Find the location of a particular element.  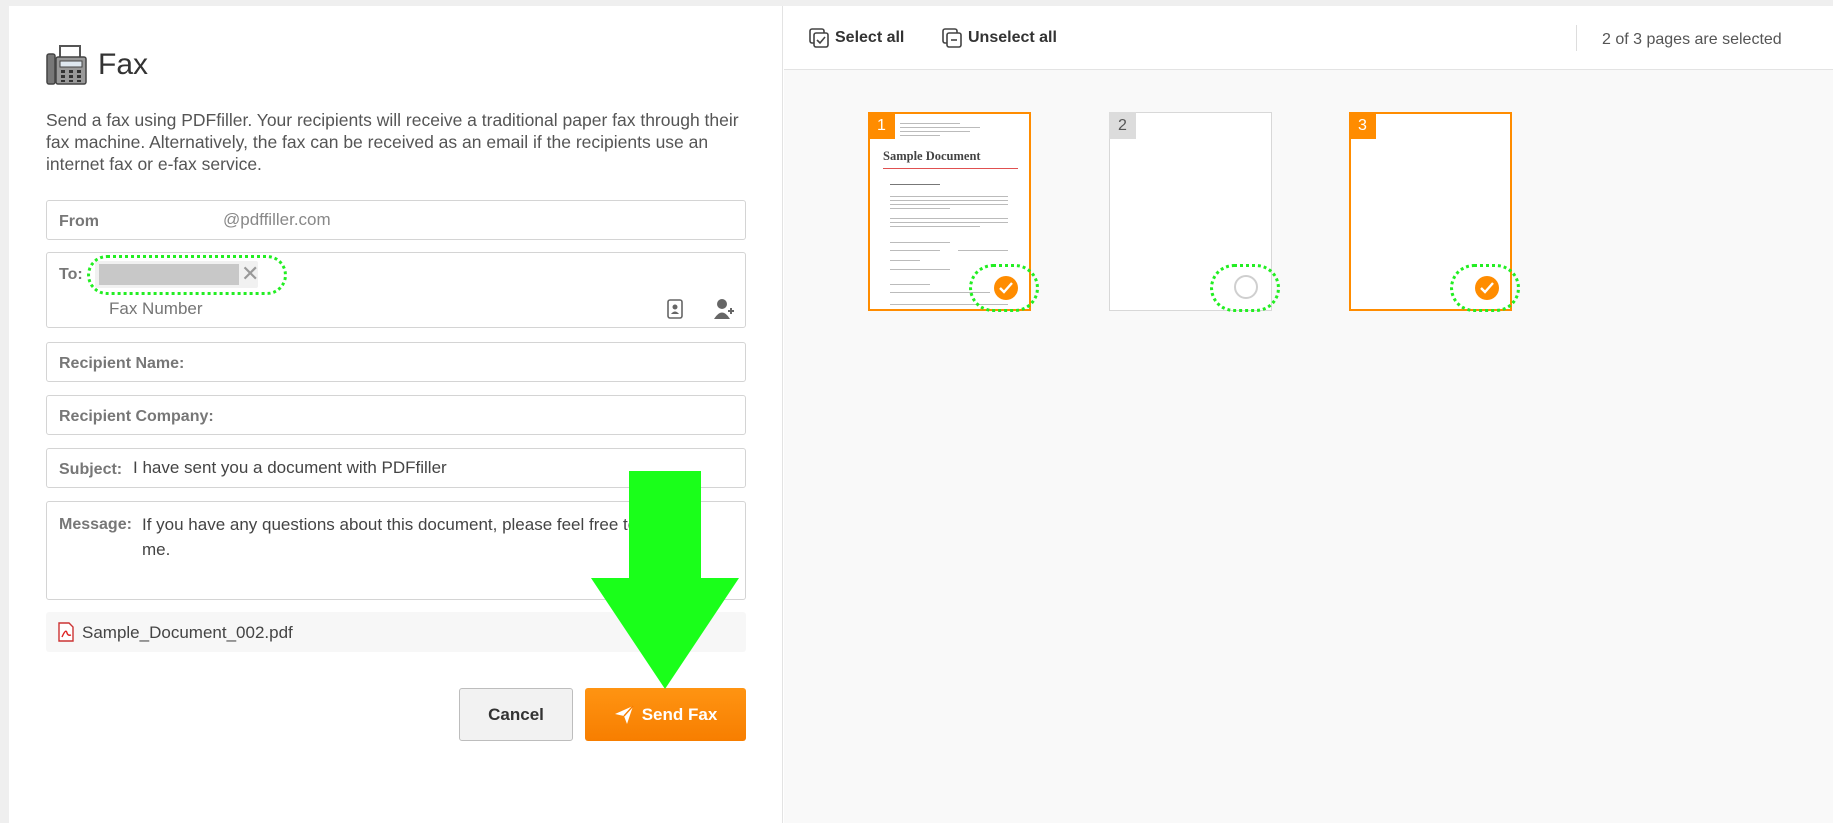

sample-document-title: Sample Document is located at coordinates (932, 156).